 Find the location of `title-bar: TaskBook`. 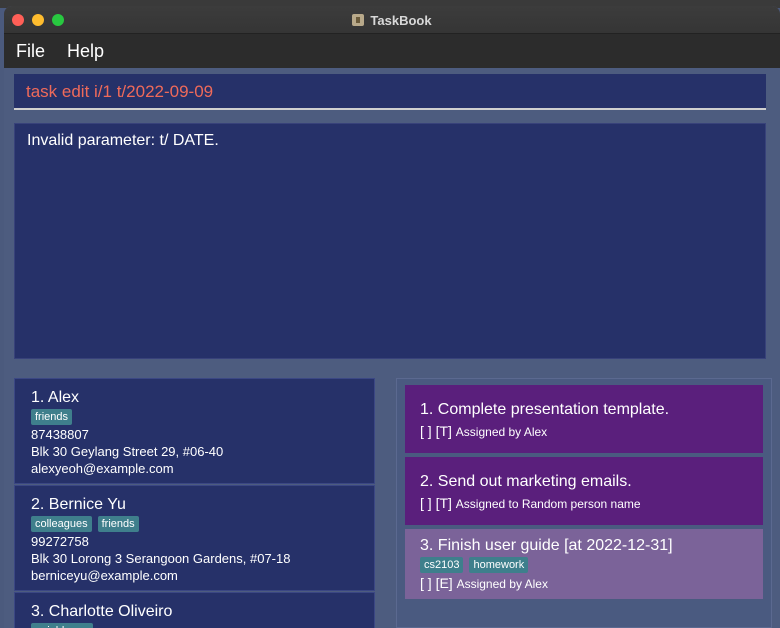

title-bar: TaskBook is located at coordinates (392, 20).